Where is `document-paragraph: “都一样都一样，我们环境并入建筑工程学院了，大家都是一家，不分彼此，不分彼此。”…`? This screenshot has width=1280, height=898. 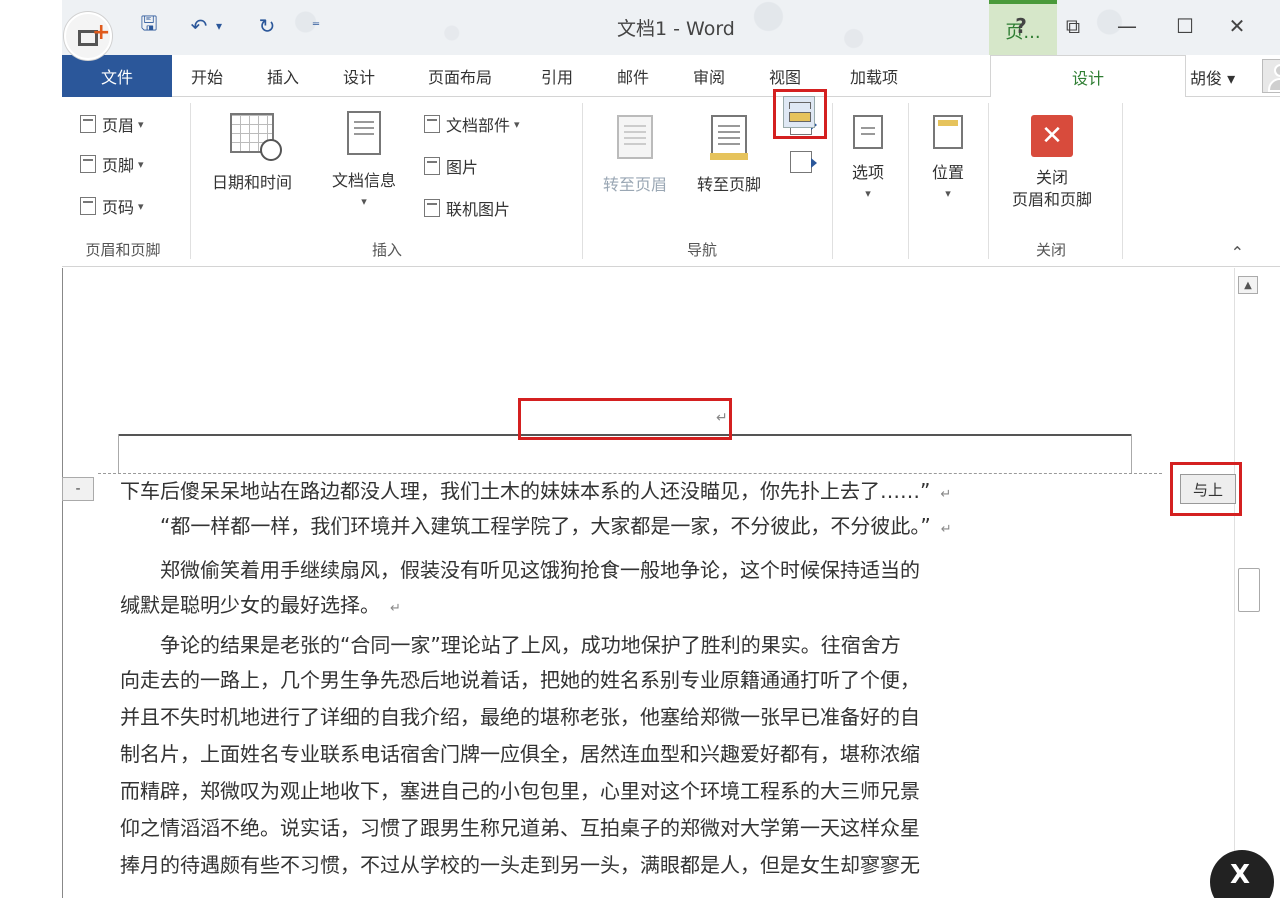 document-paragraph: “都一样都一样，我们环境并入建筑工程学院了，大家都是一家，不分彼此，不分彼此。”… is located at coordinates (640, 528).